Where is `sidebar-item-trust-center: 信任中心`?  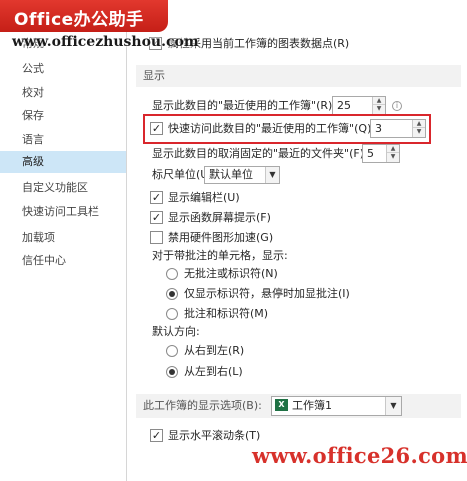
sidebar-item-trust-center: 信任中心 is located at coordinates (63, 261).